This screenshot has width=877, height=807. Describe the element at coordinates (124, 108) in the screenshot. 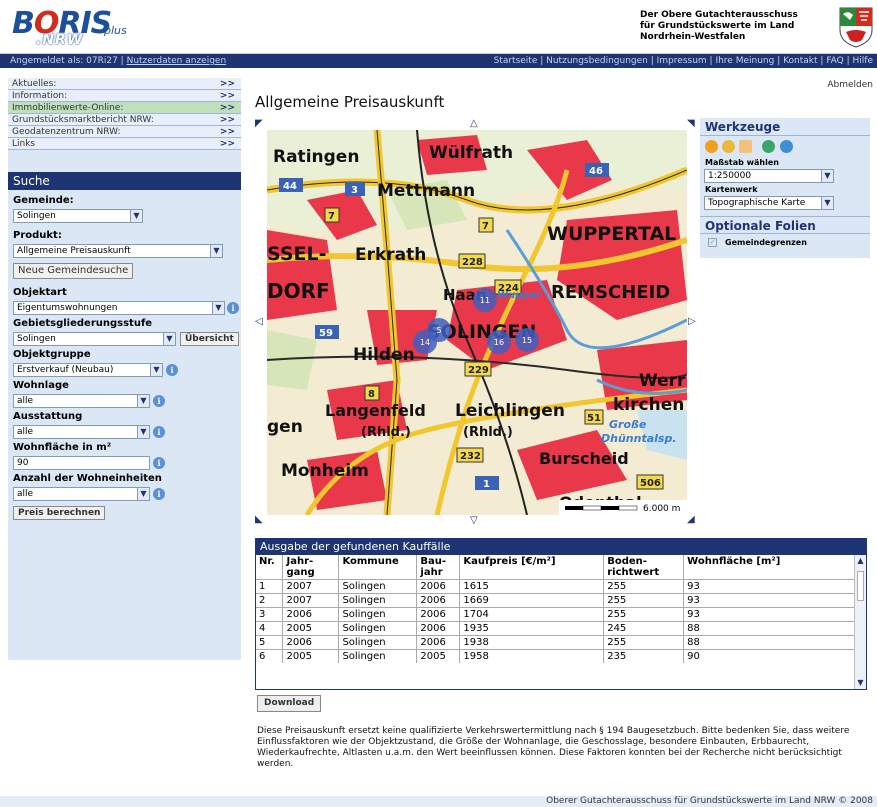

I see `sidebar-item-immobilienwerte: Immobilienwerte-Online: >>` at that location.